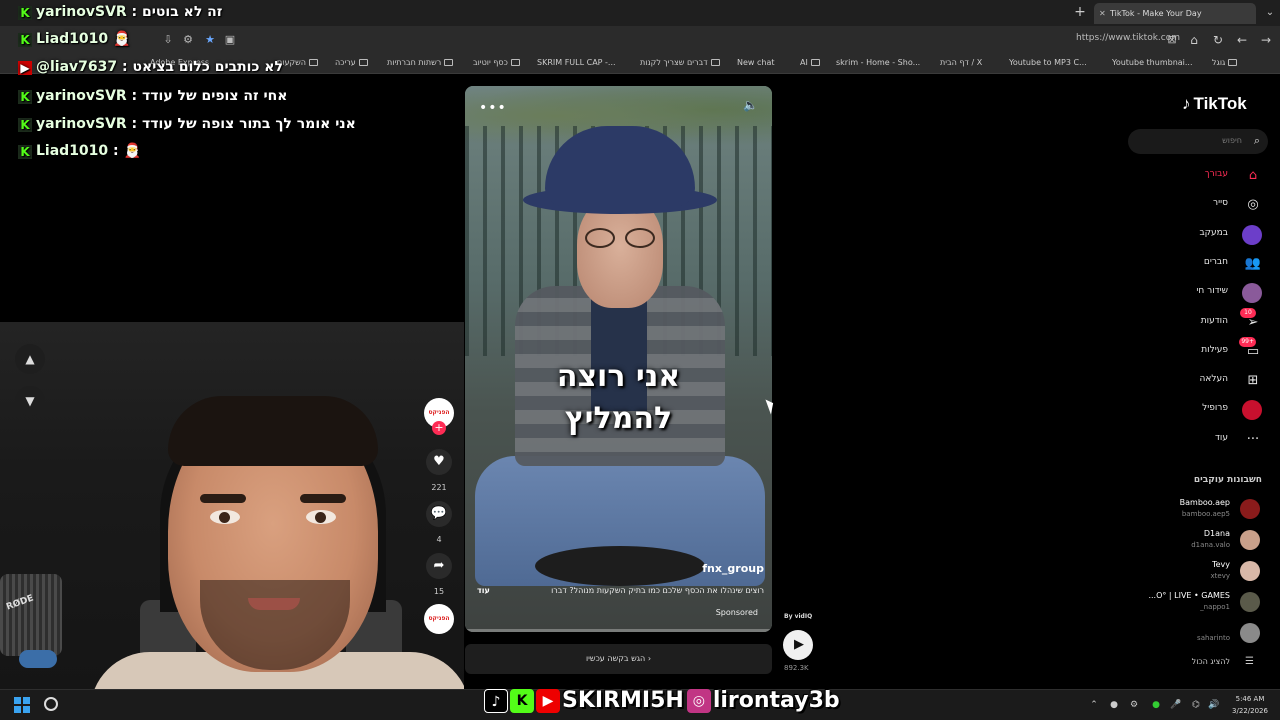 This screenshot has height=720, width=1280. I want to click on tray-settings-icon: ⚙, so click(1134, 705).